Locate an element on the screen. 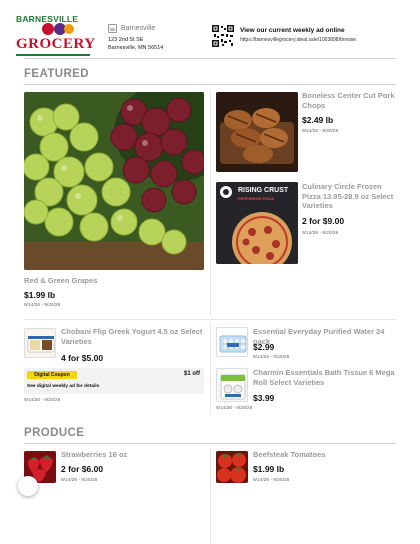 The image size is (420, 544). product-dates-tomatoes: 9/14/26 - 9/20/26 is located at coordinates (271, 480).